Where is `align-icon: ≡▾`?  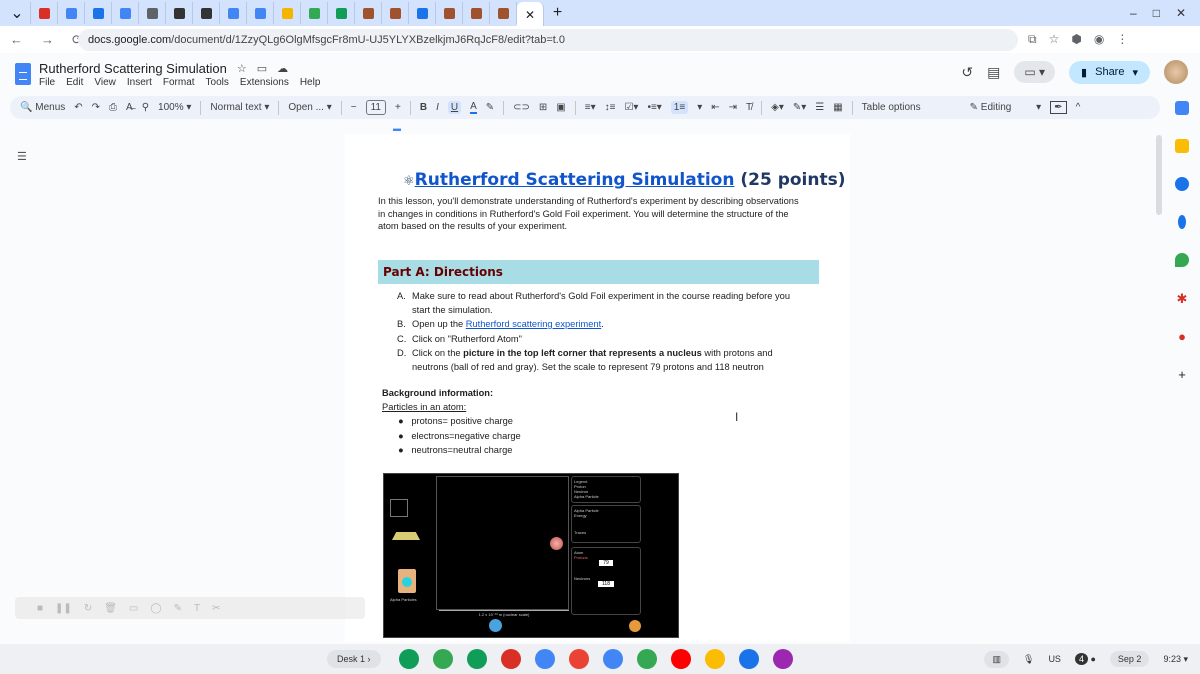
align-icon: ≡▾ is located at coordinates (590, 107).